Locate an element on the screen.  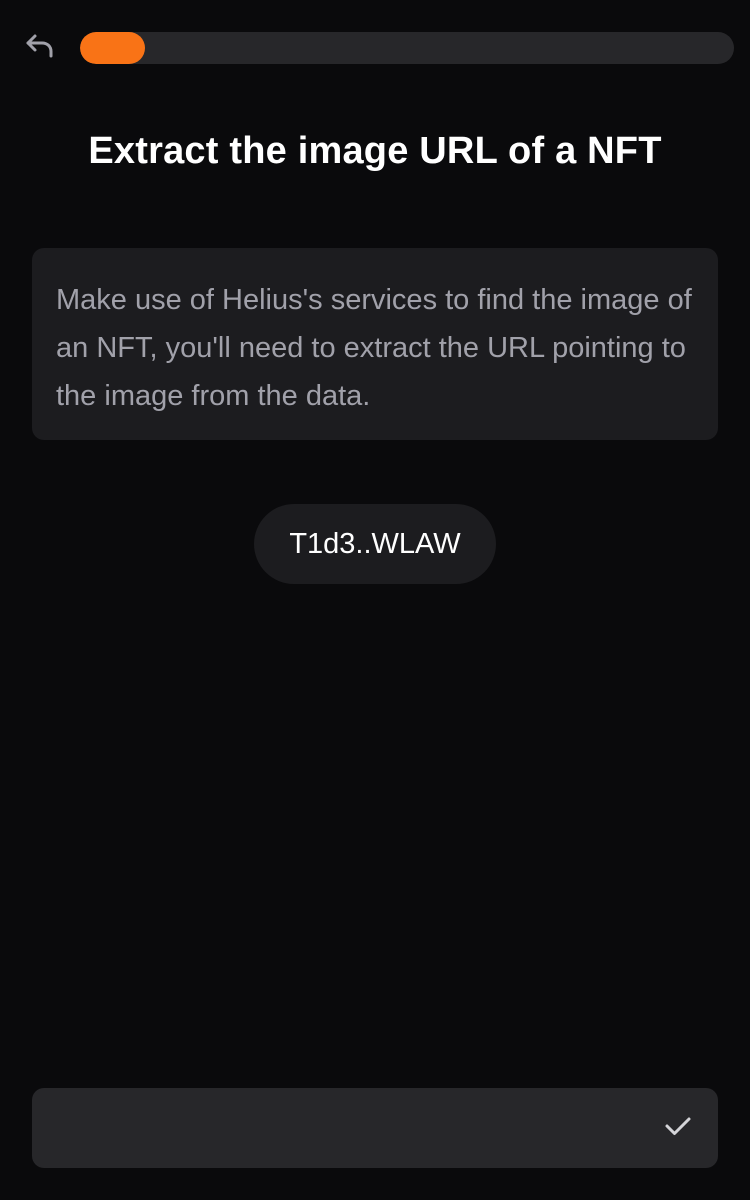
answer-bar is located at coordinates (375, 1128).